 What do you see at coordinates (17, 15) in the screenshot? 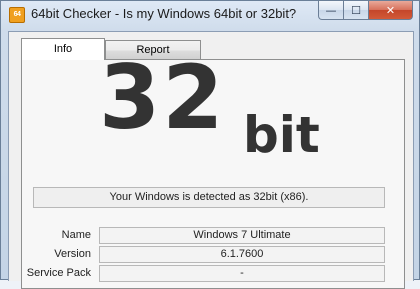
I see `app-logo-icon: 64` at bounding box center [17, 15].